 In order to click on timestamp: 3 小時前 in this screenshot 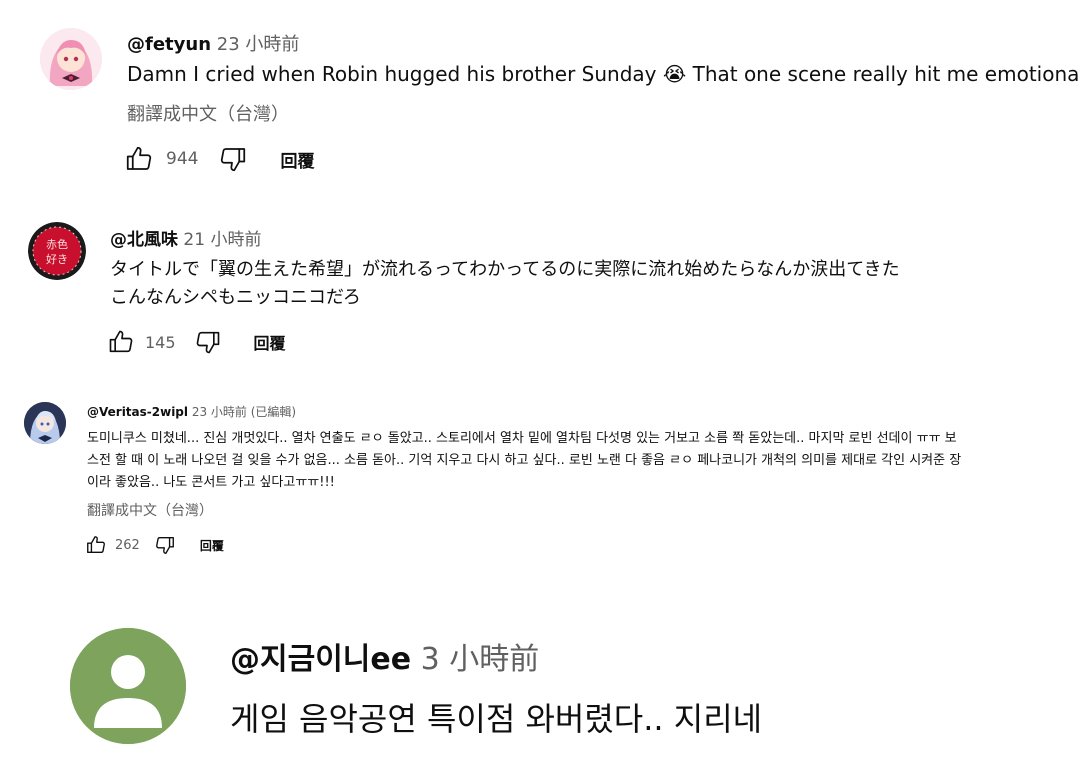, I will do `click(480, 659)`.